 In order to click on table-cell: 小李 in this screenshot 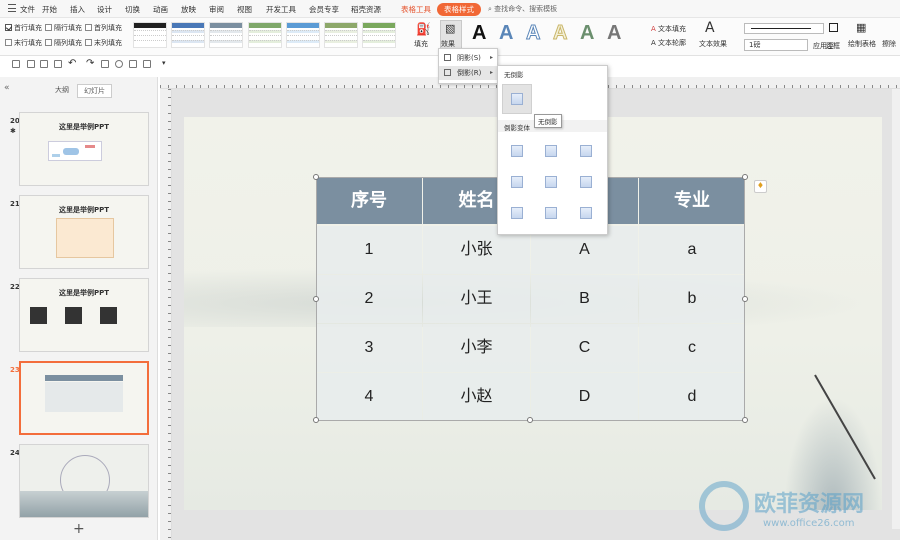, I will do `click(476, 348)`.